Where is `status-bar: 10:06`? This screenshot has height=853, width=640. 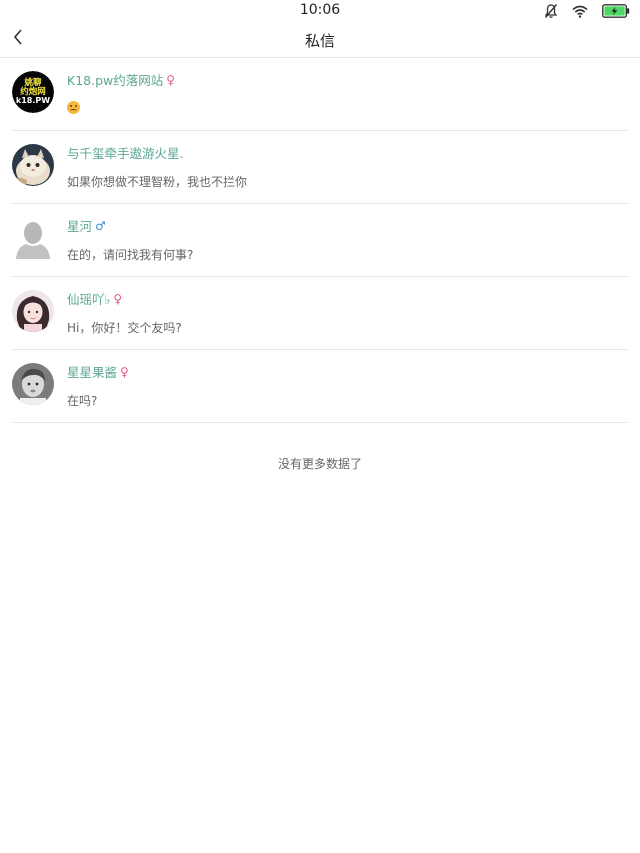 status-bar: 10:06 is located at coordinates (320, 11).